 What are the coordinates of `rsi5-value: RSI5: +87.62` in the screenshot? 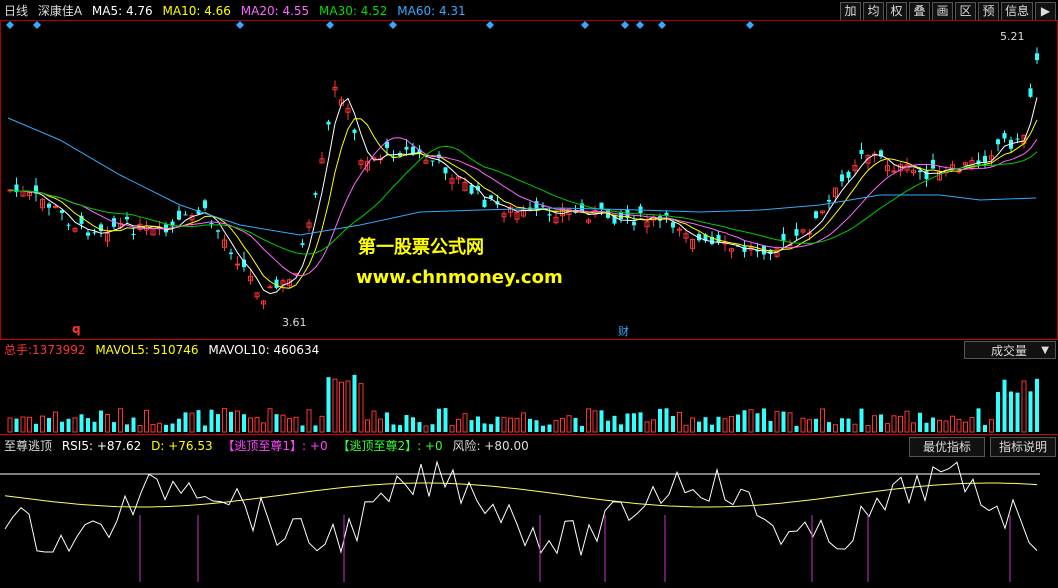 It's located at (101, 446).